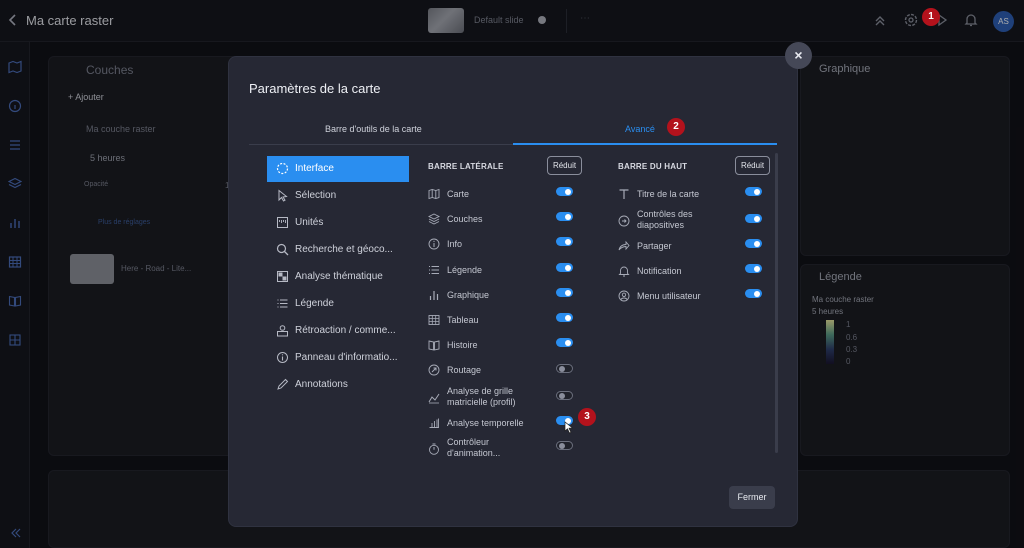 The image size is (1024, 548). What do you see at coordinates (458, 194) in the screenshot?
I see `option-label: Carte` at bounding box center [458, 194].